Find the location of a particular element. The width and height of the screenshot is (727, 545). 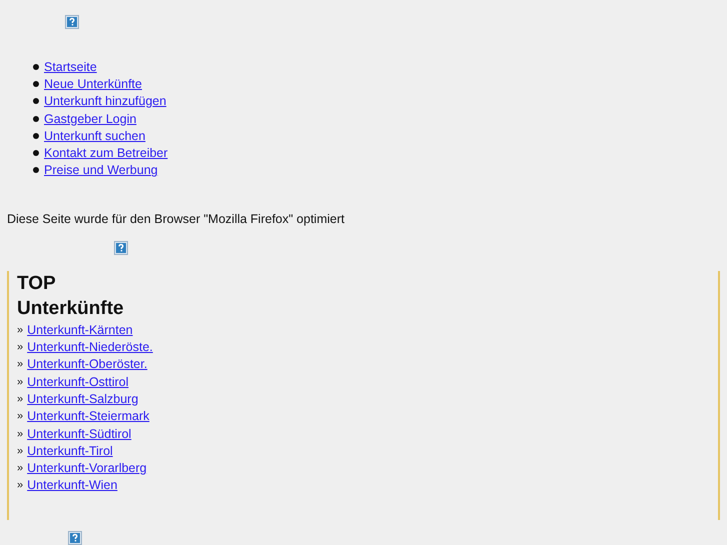

region-link: Unterkunft-Steiermark is located at coordinates (88, 416).